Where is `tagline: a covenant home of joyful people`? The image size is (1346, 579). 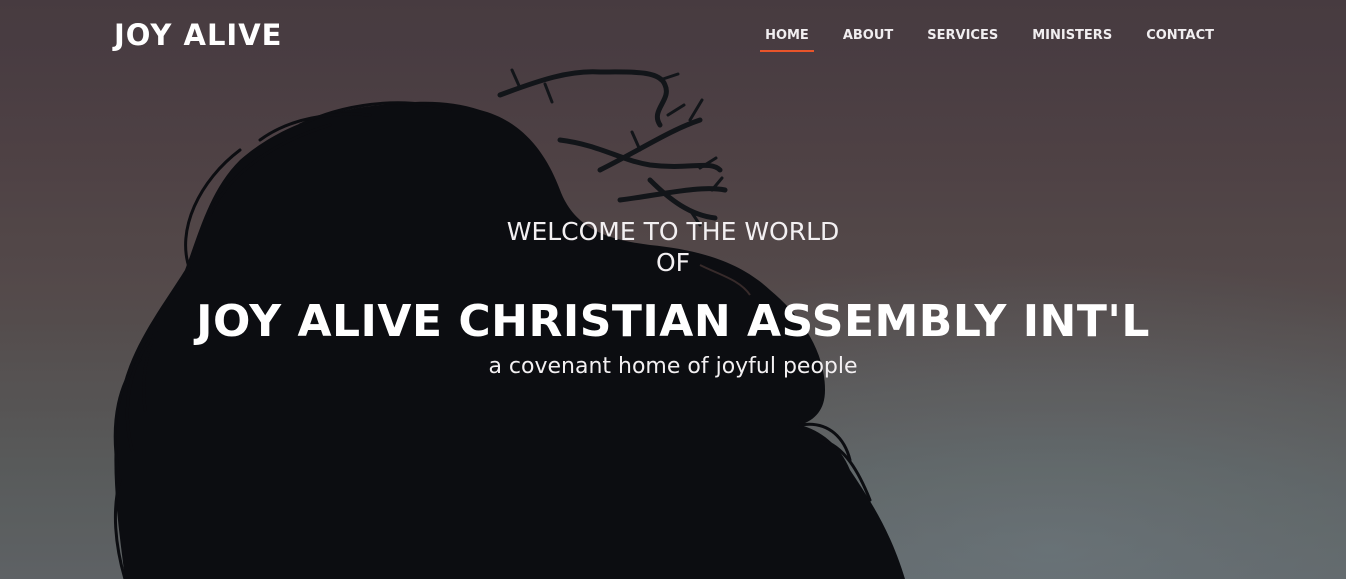 tagline: a covenant home of joyful people is located at coordinates (673, 366).